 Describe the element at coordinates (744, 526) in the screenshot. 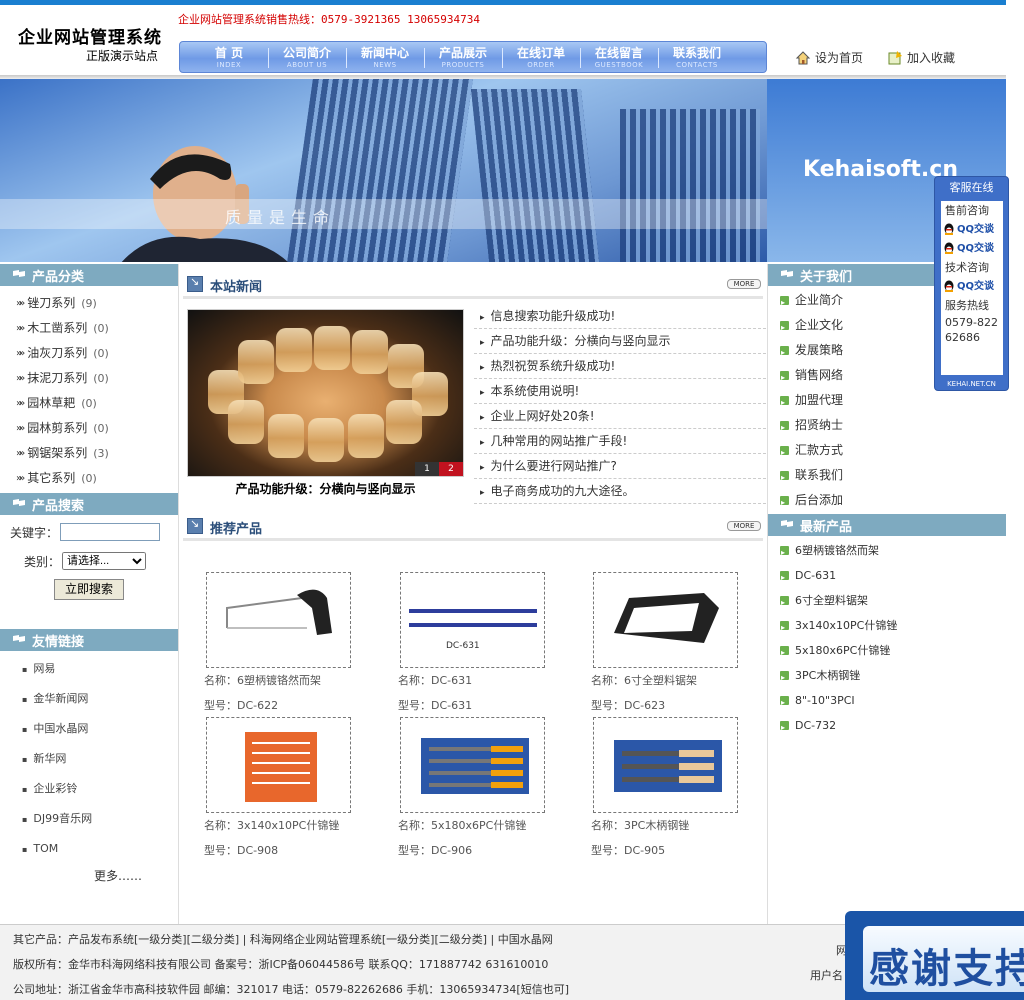

I see `products-more-button: MORE` at that location.